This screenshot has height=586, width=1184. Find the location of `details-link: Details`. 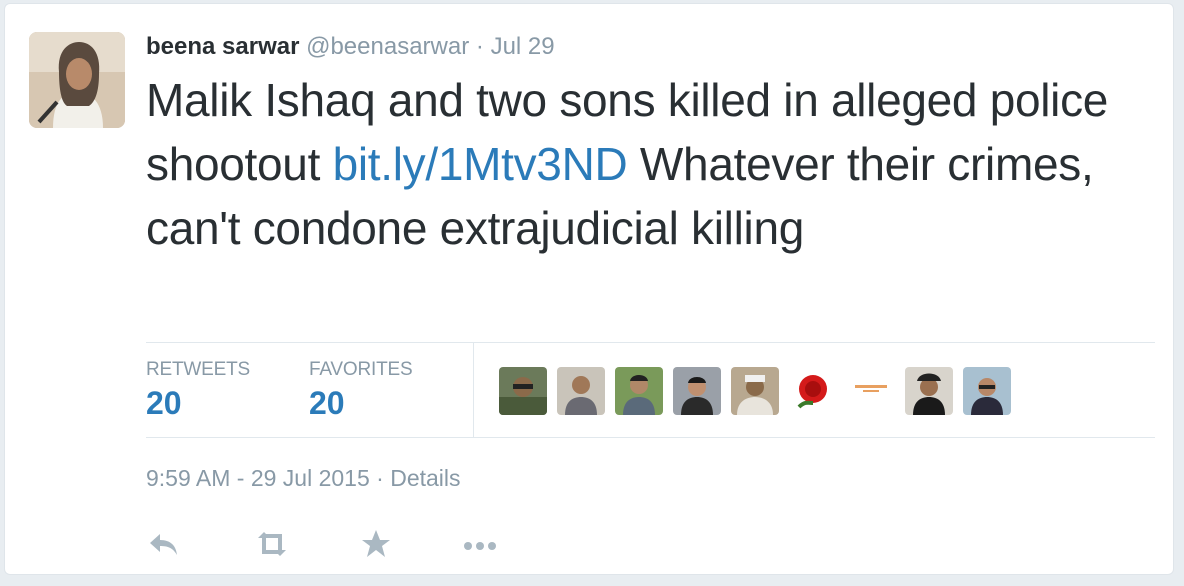

details-link: Details is located at coordinates (425, 478).